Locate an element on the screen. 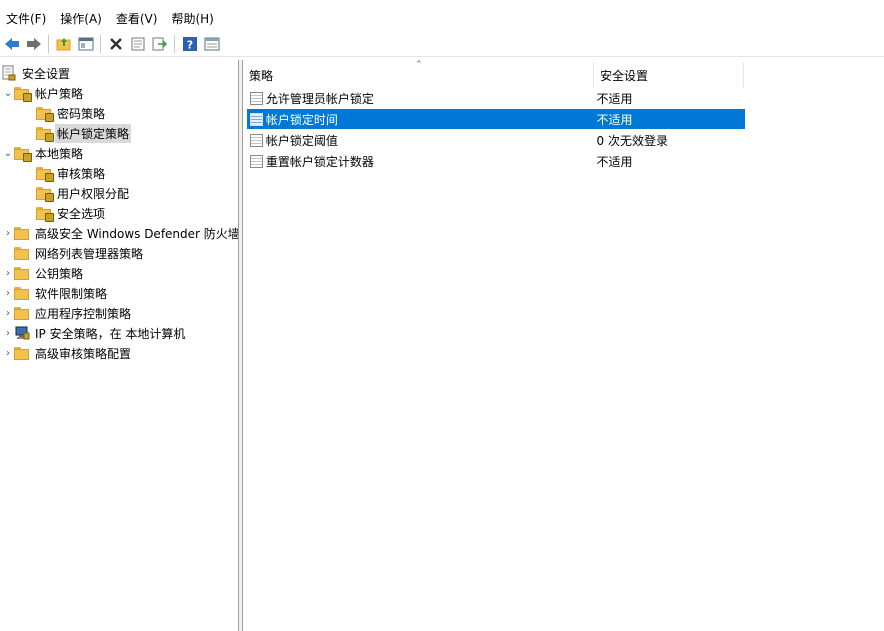 The height and width of the screenshot is (631, 884). tree-item-user-rights: 用户权限分配 is located at coordinates (83, 193).